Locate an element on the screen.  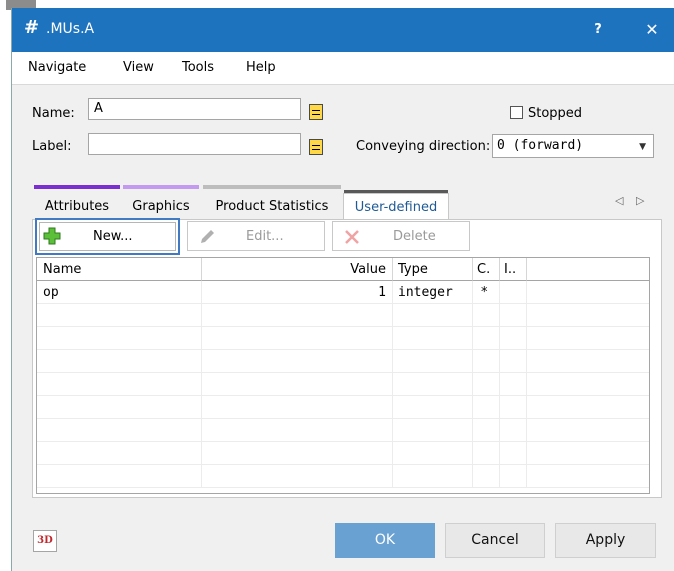
column-header-type: Type is located at coordinates (433, 269).